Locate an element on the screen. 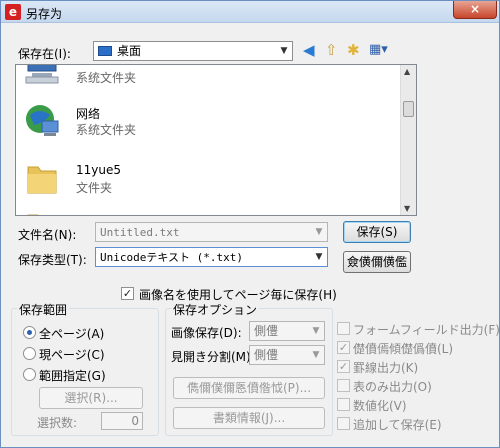  scroll-up-icon: ▲ is located at coordinates (407, 71).